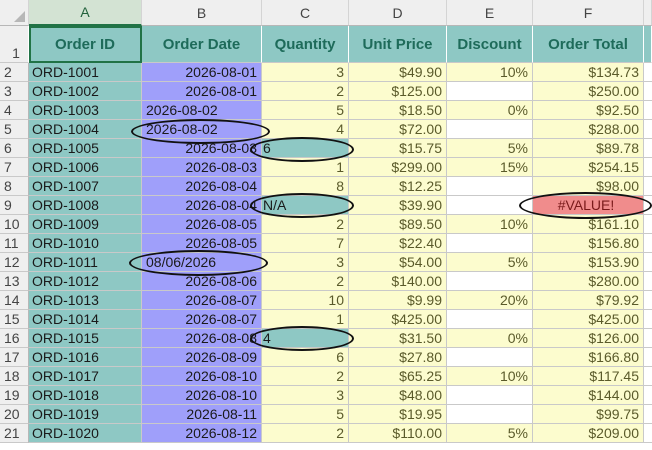  What do you see at coordinates (85, 13) in the screenshot?
I see `column-header-a: A` at bounding box center [85, 13].